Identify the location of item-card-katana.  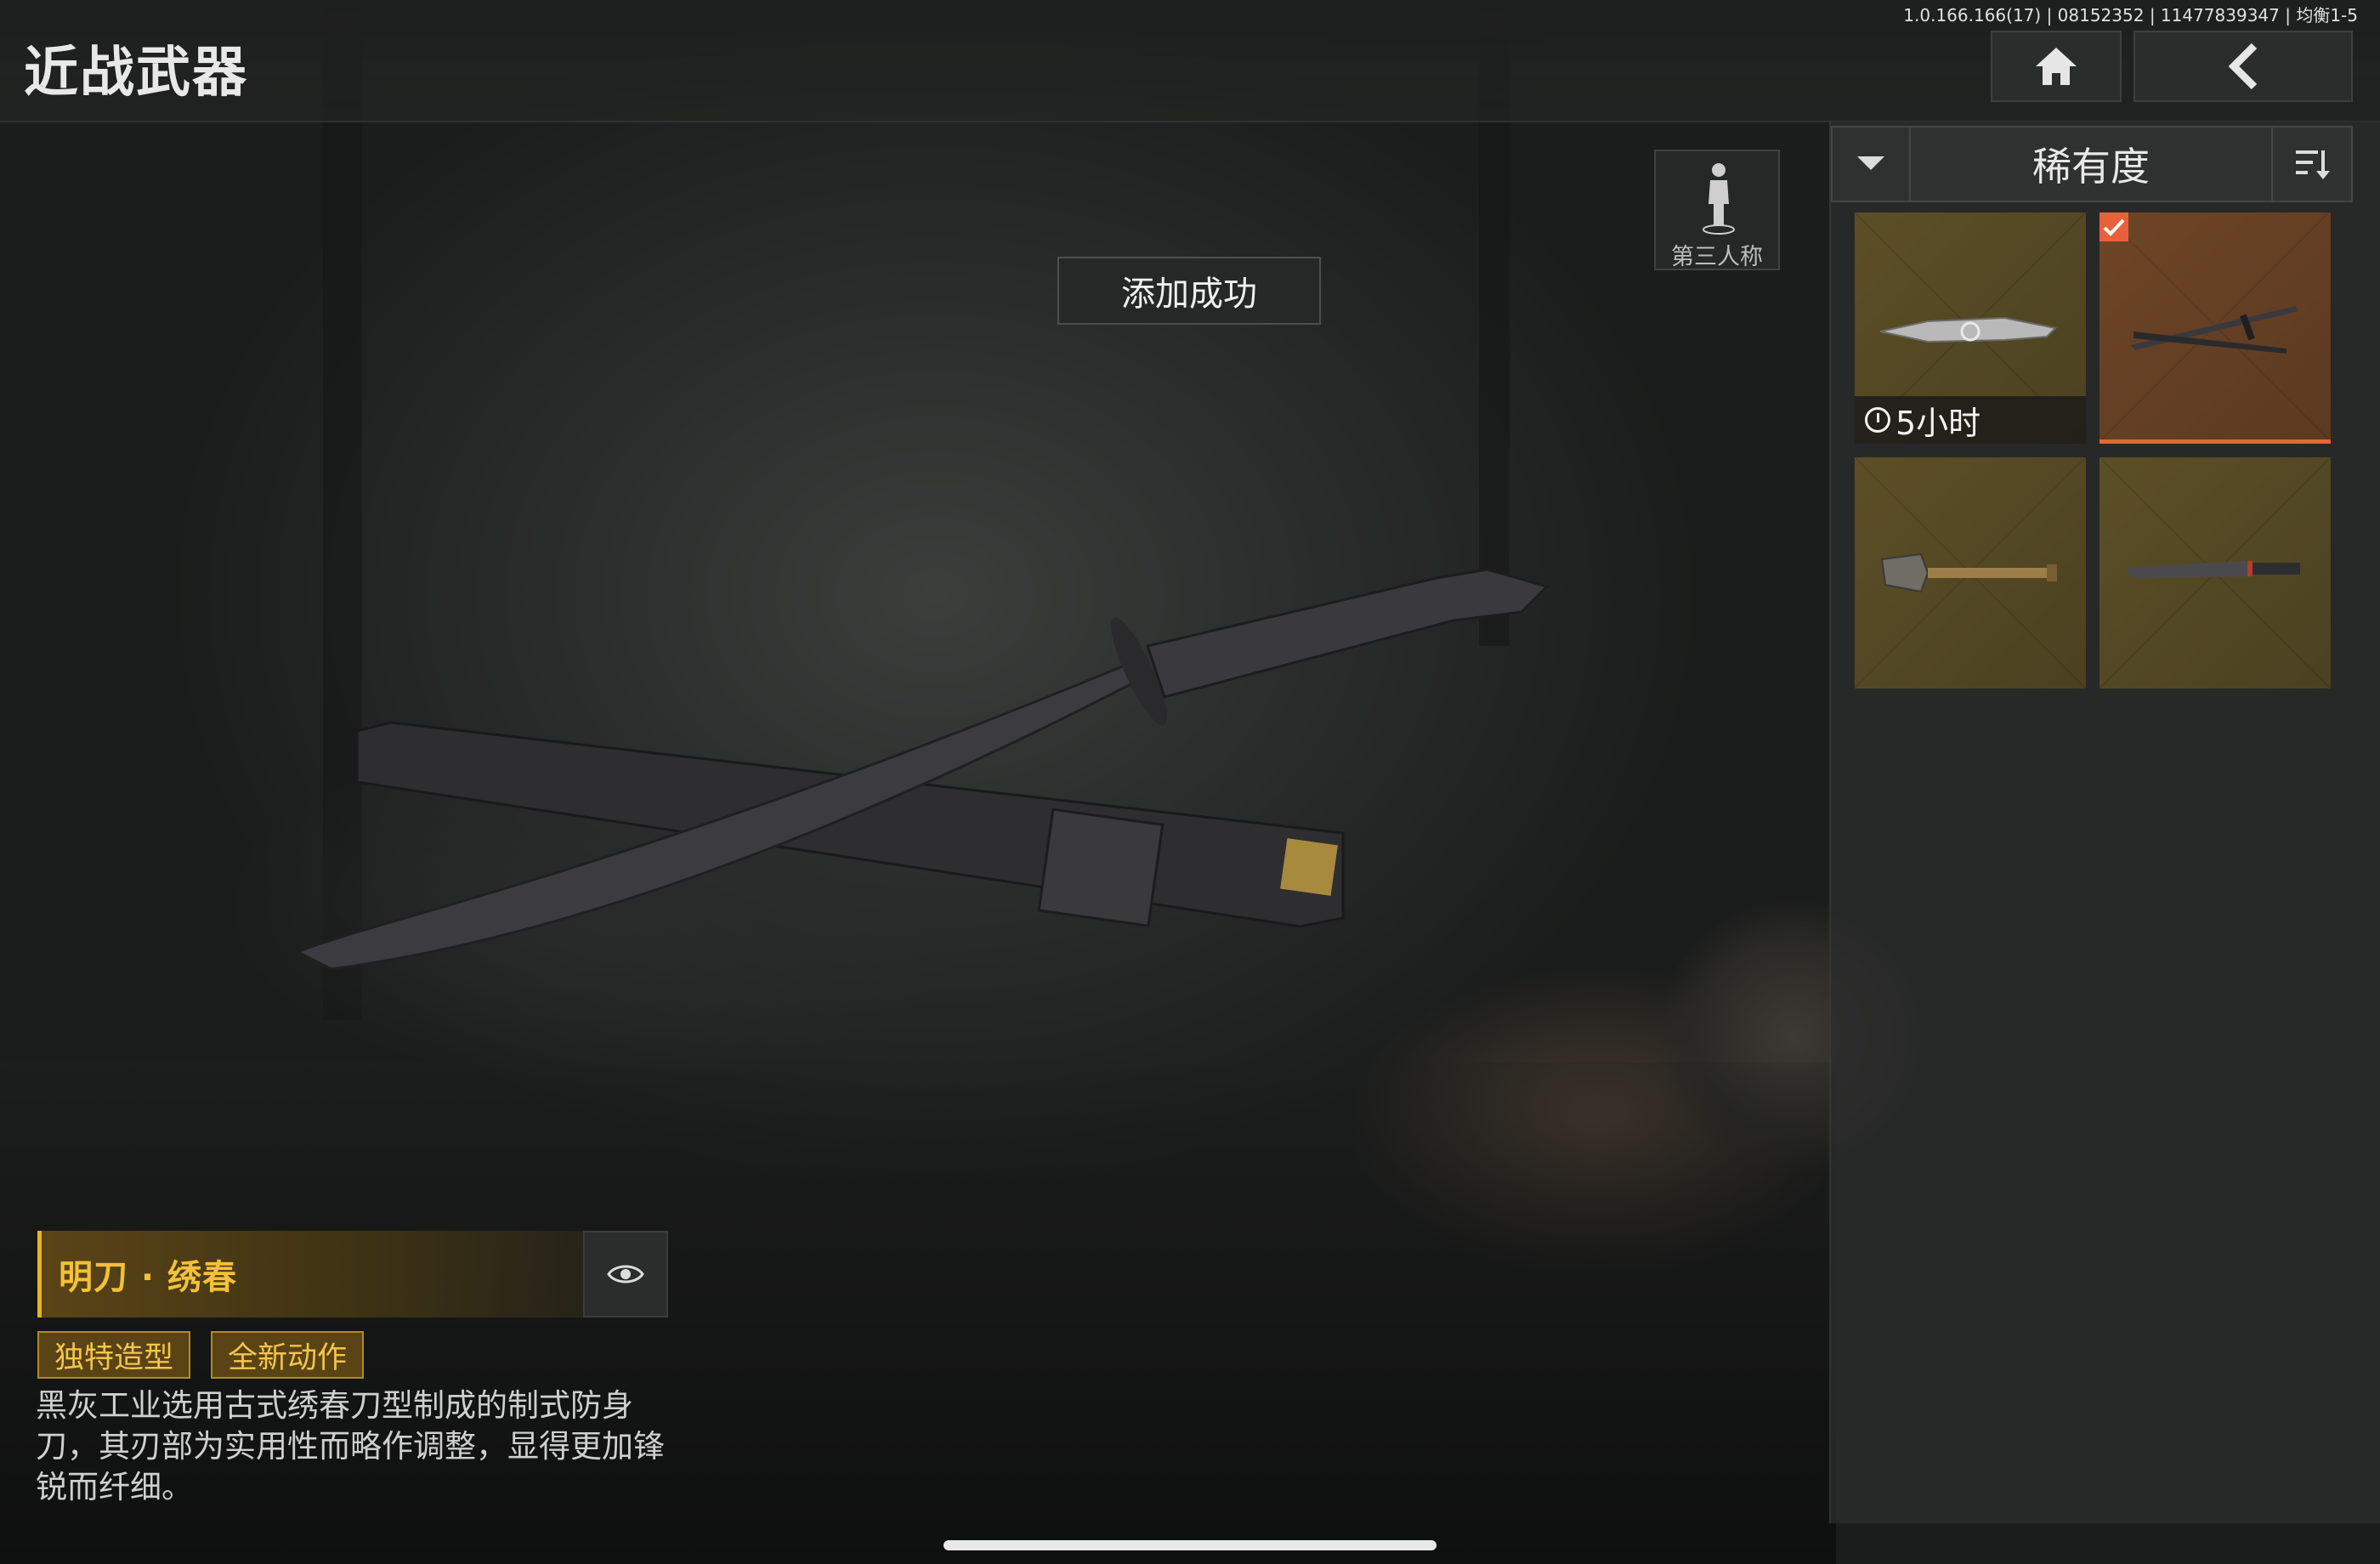
(2215, 328).